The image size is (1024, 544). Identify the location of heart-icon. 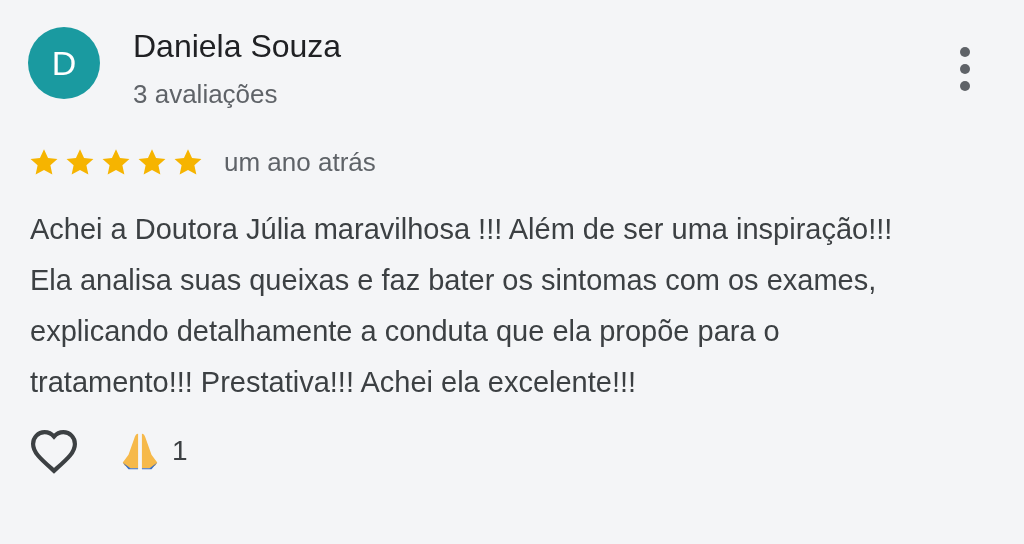
(54, 451).